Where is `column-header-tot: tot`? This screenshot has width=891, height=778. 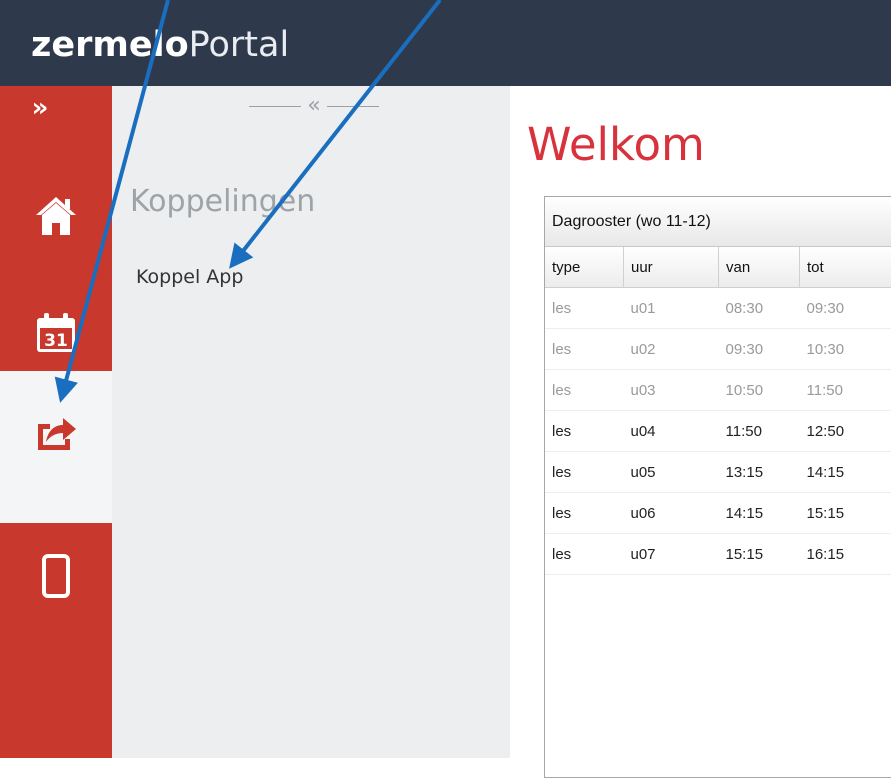
column-header-tot: tot is located at coordinates (845, 267).